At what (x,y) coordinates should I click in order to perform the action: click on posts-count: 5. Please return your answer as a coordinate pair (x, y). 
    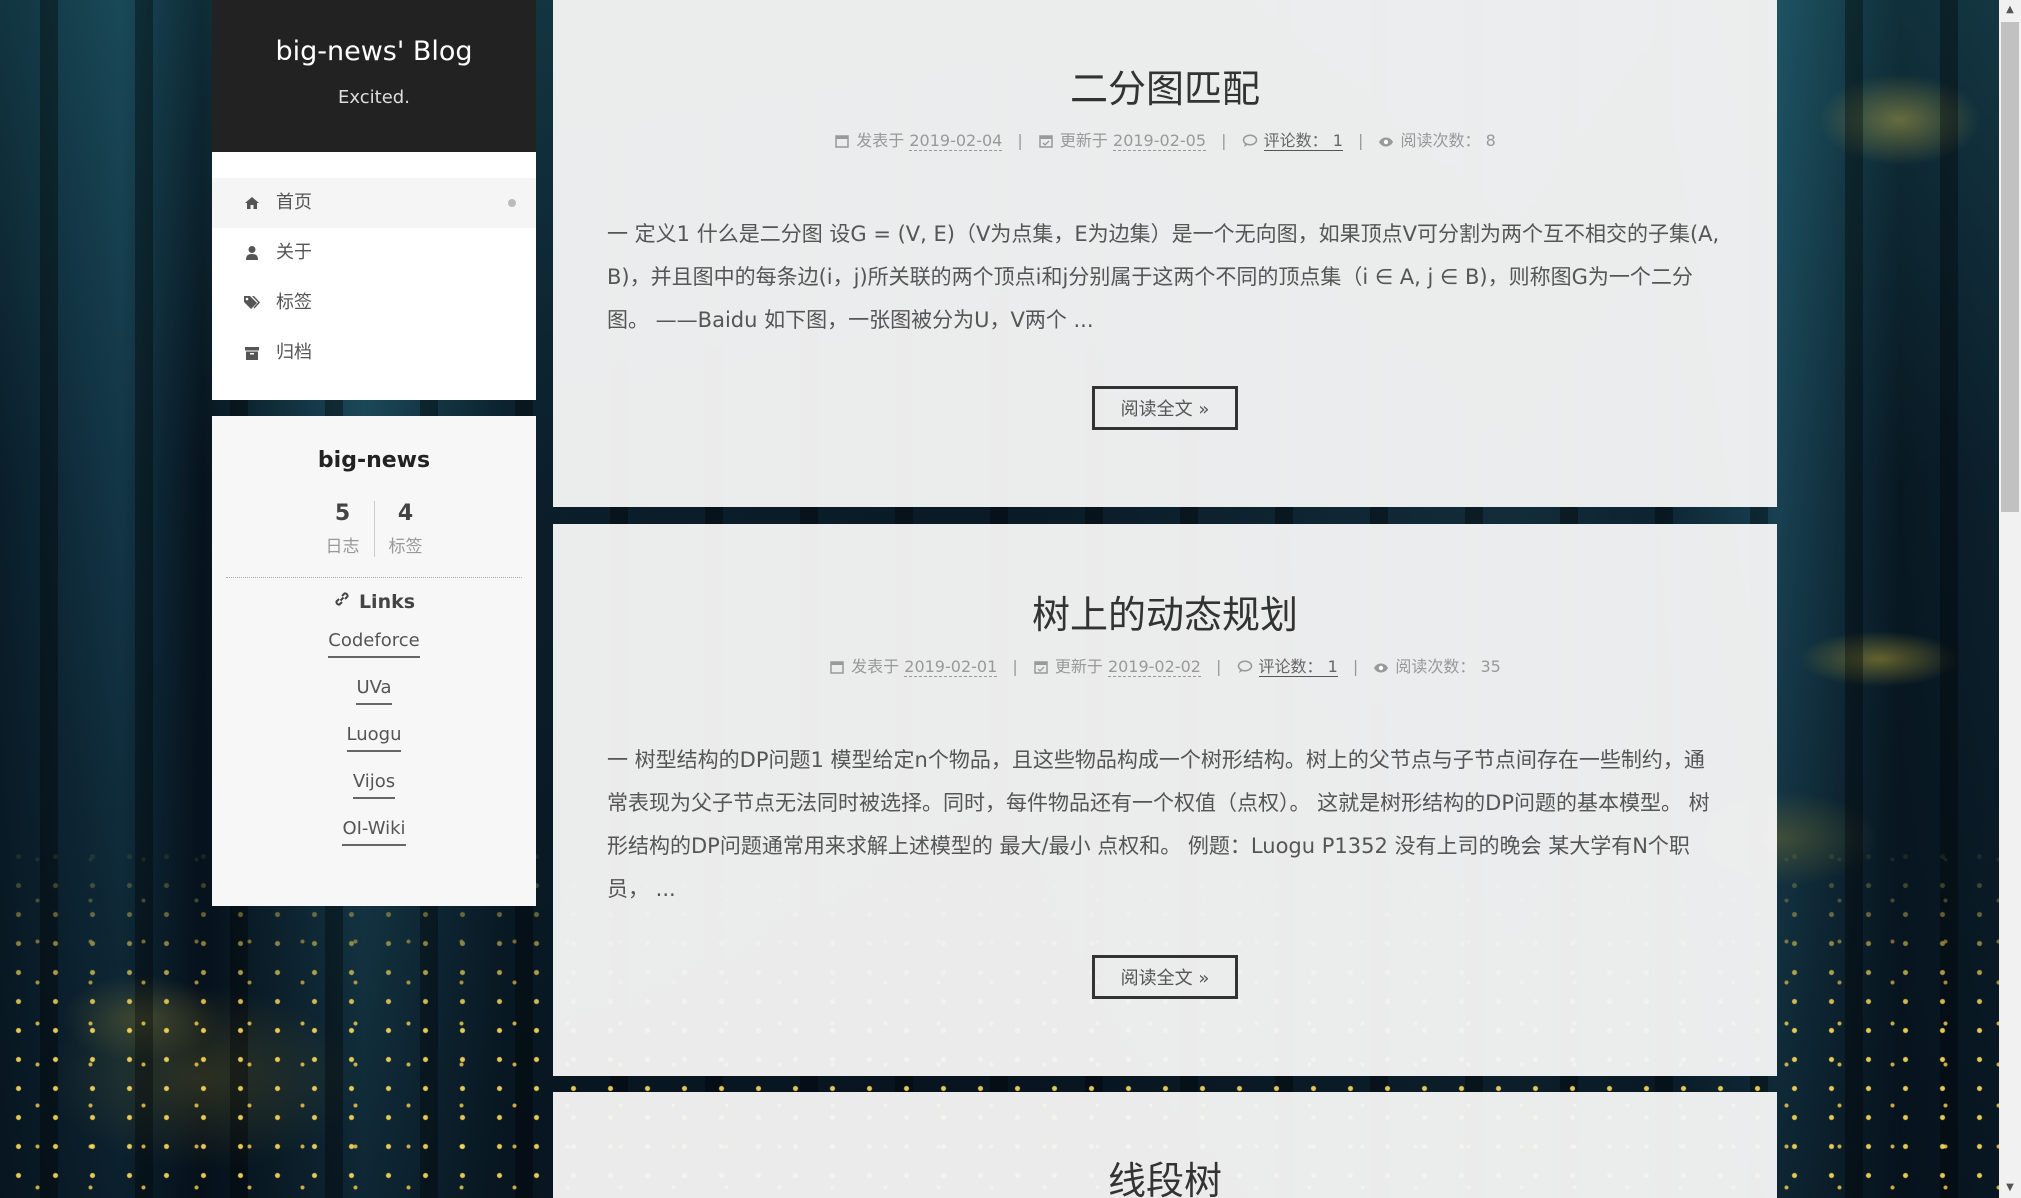
    Looking at the image, I should click on (342, 513).